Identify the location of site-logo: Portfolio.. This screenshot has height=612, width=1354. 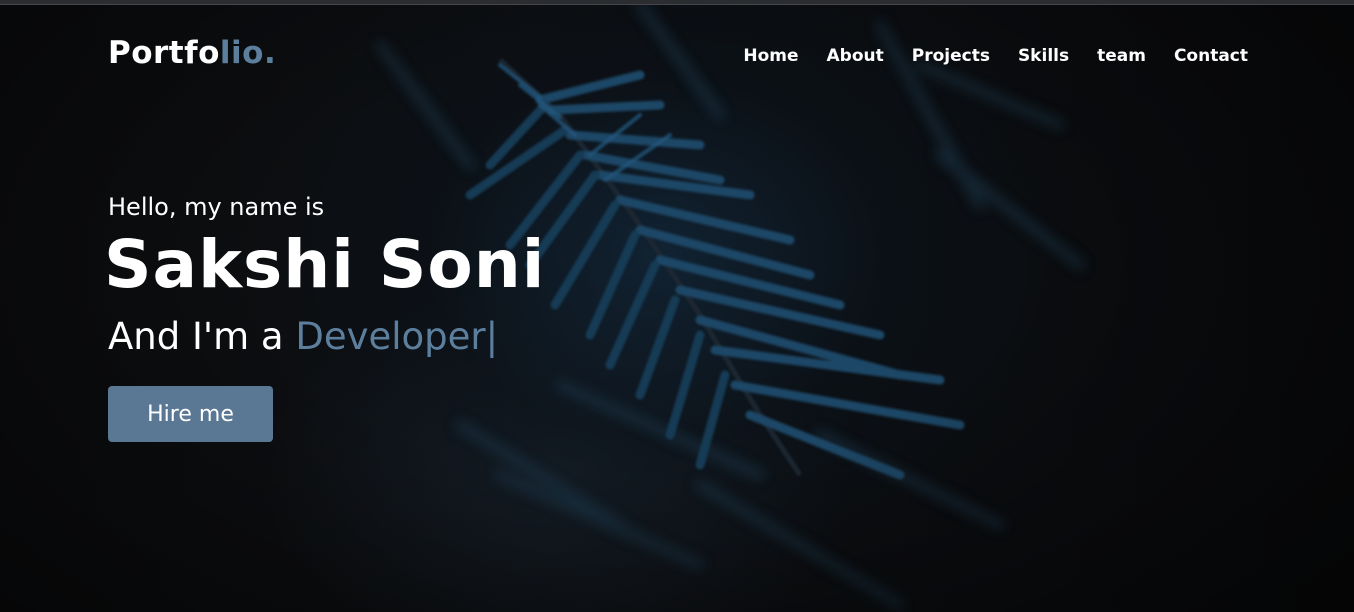
(192, 53).